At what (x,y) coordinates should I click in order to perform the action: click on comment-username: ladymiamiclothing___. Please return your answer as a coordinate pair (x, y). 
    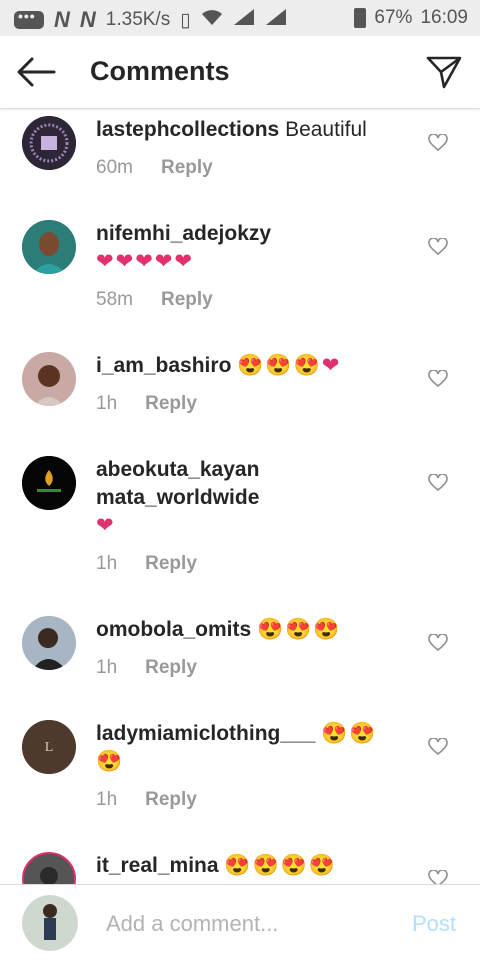
    Looking at the image, I should click on (205, 733).